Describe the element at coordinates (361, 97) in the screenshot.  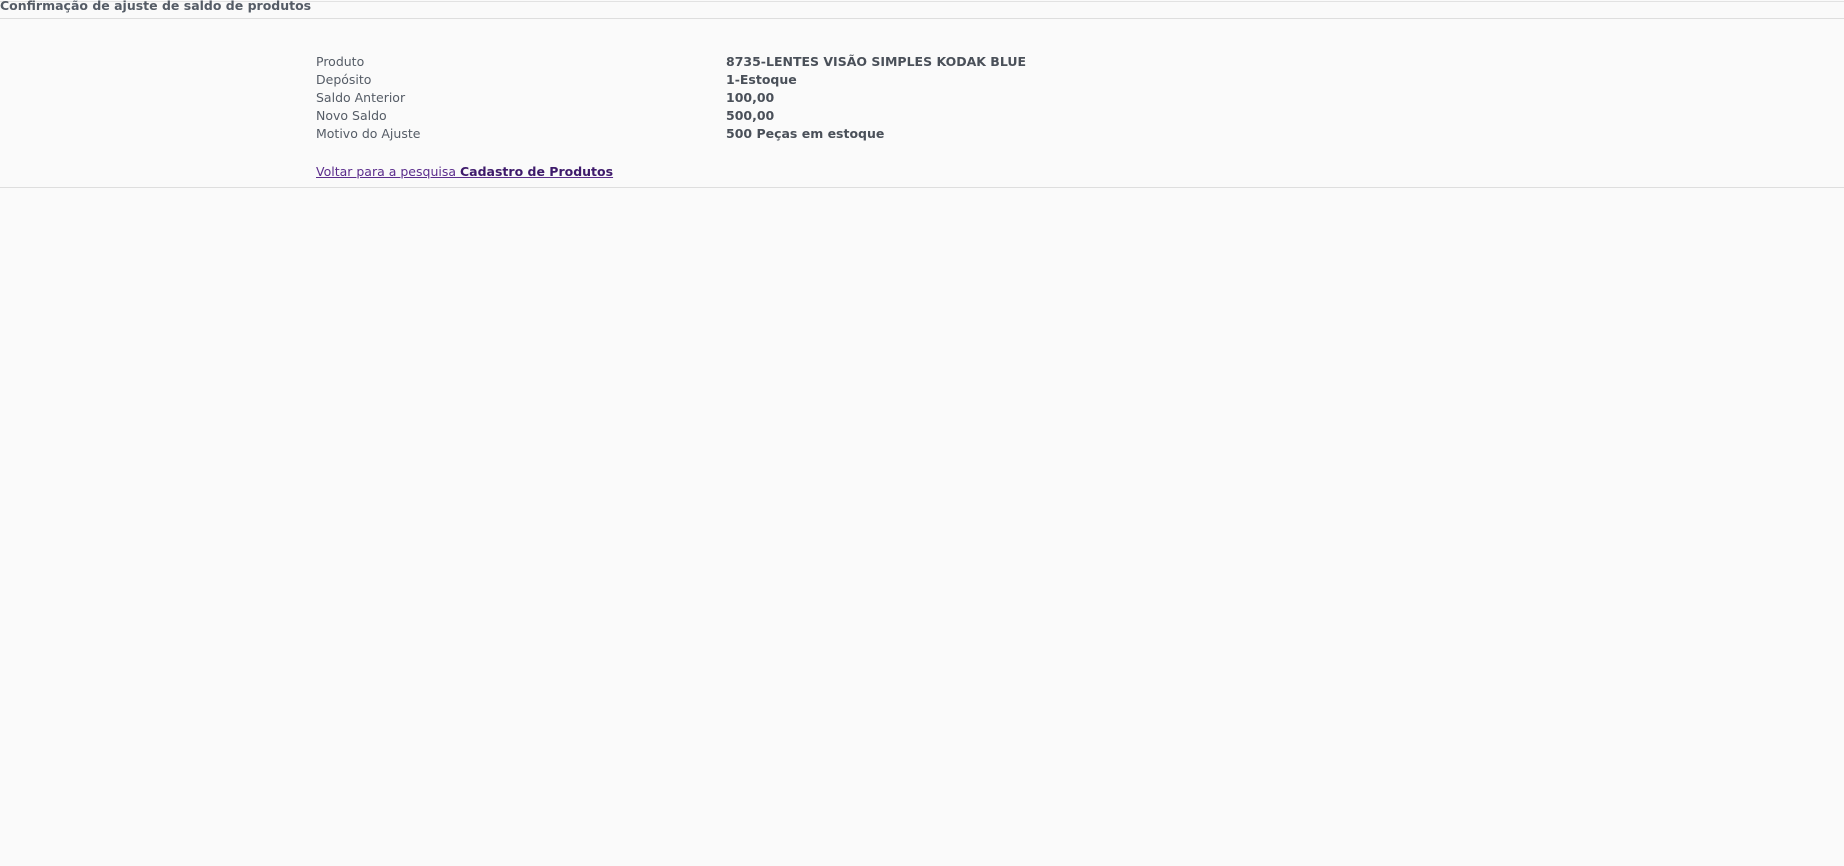
I see `detail-label: Saldo Anterior` at that location.